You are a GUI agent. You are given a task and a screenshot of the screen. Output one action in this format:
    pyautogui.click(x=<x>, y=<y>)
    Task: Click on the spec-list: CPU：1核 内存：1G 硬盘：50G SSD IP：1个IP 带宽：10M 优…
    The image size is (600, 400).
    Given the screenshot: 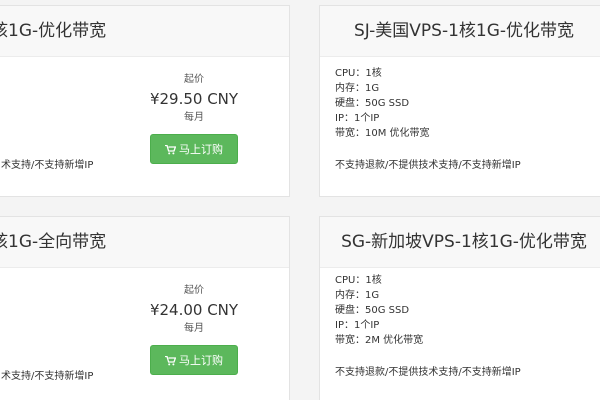 What is the action you would take?
    pyautogui.click(x=382, y=103)
    